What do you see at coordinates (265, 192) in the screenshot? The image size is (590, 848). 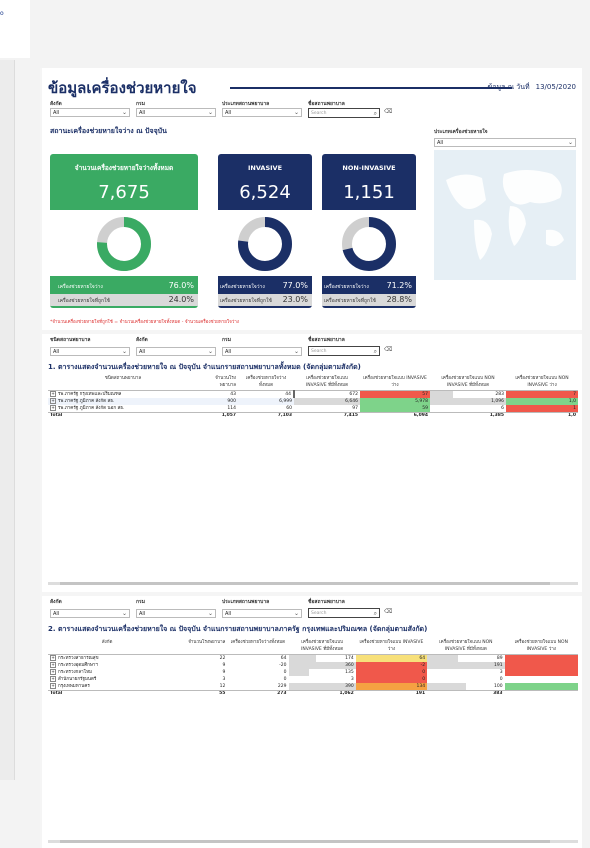 I see `kpi-value: 6,524` at bounding box center [265, 192].